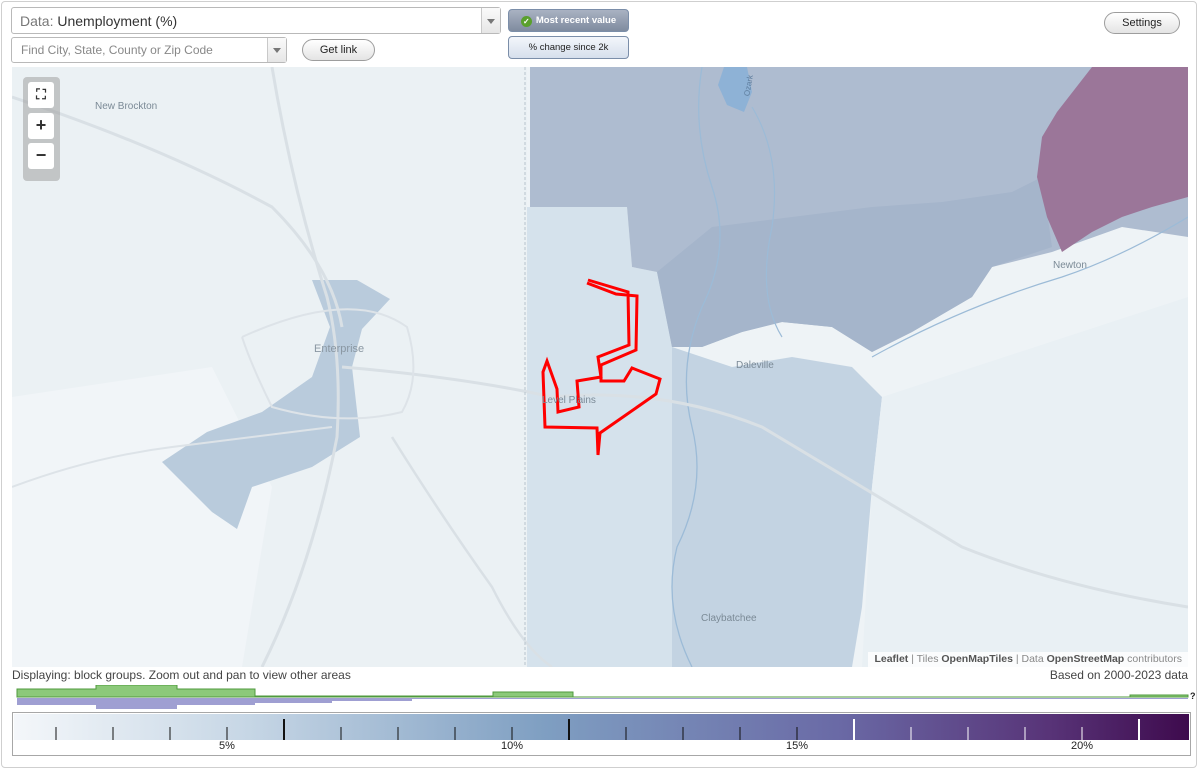  I want to click on legend-tick-label: 10%, so click(512, 746).